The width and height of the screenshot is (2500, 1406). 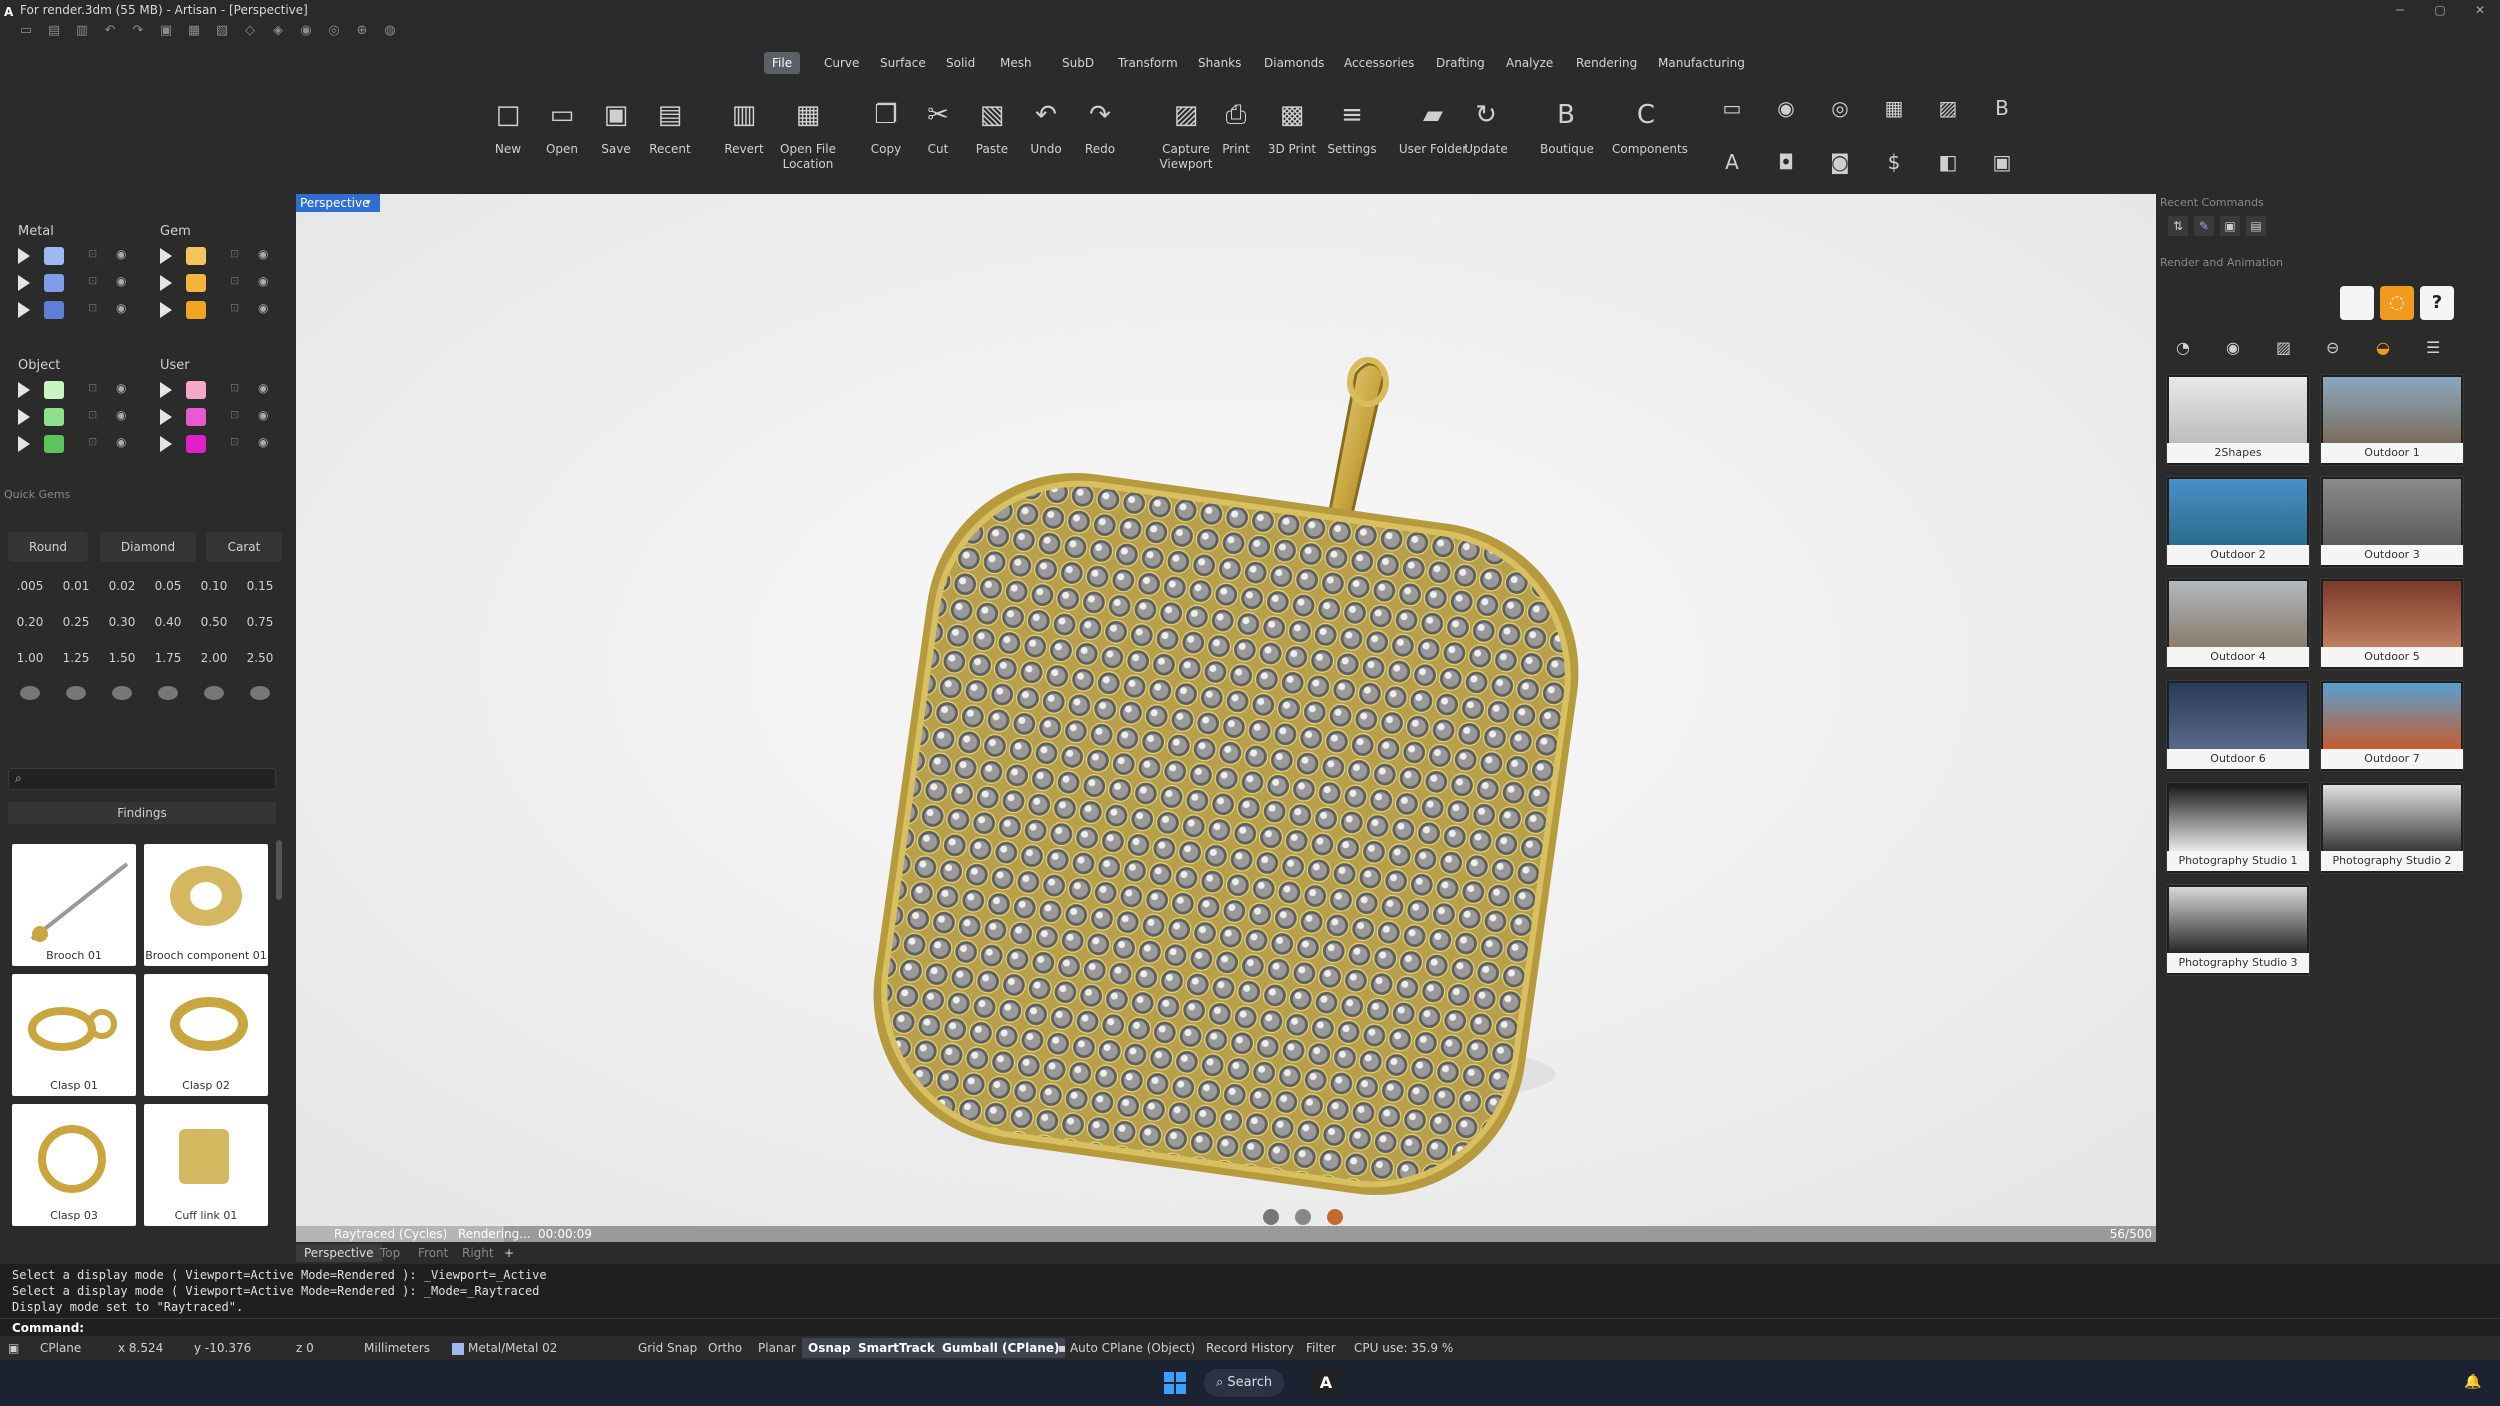 I want to click on minimize-button: ─, so click(x=2400, y=10).